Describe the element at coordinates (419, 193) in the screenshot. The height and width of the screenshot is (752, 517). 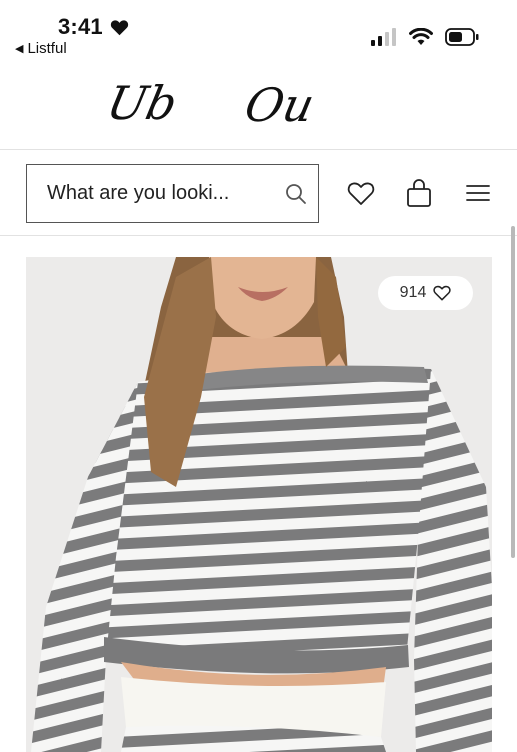
I see `shopping-bag-icon` at that location.